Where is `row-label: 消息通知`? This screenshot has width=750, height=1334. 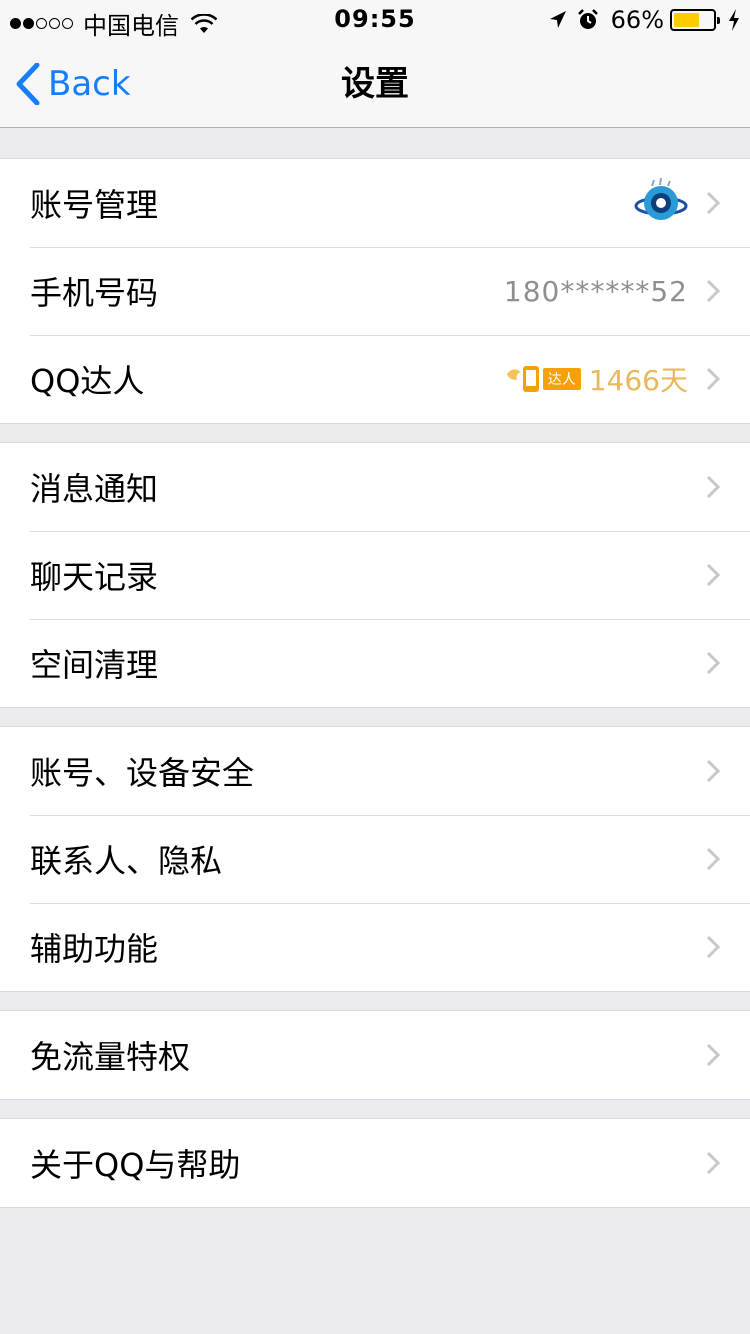
row-label: 消息通知 is located at coordinates (94, 489).